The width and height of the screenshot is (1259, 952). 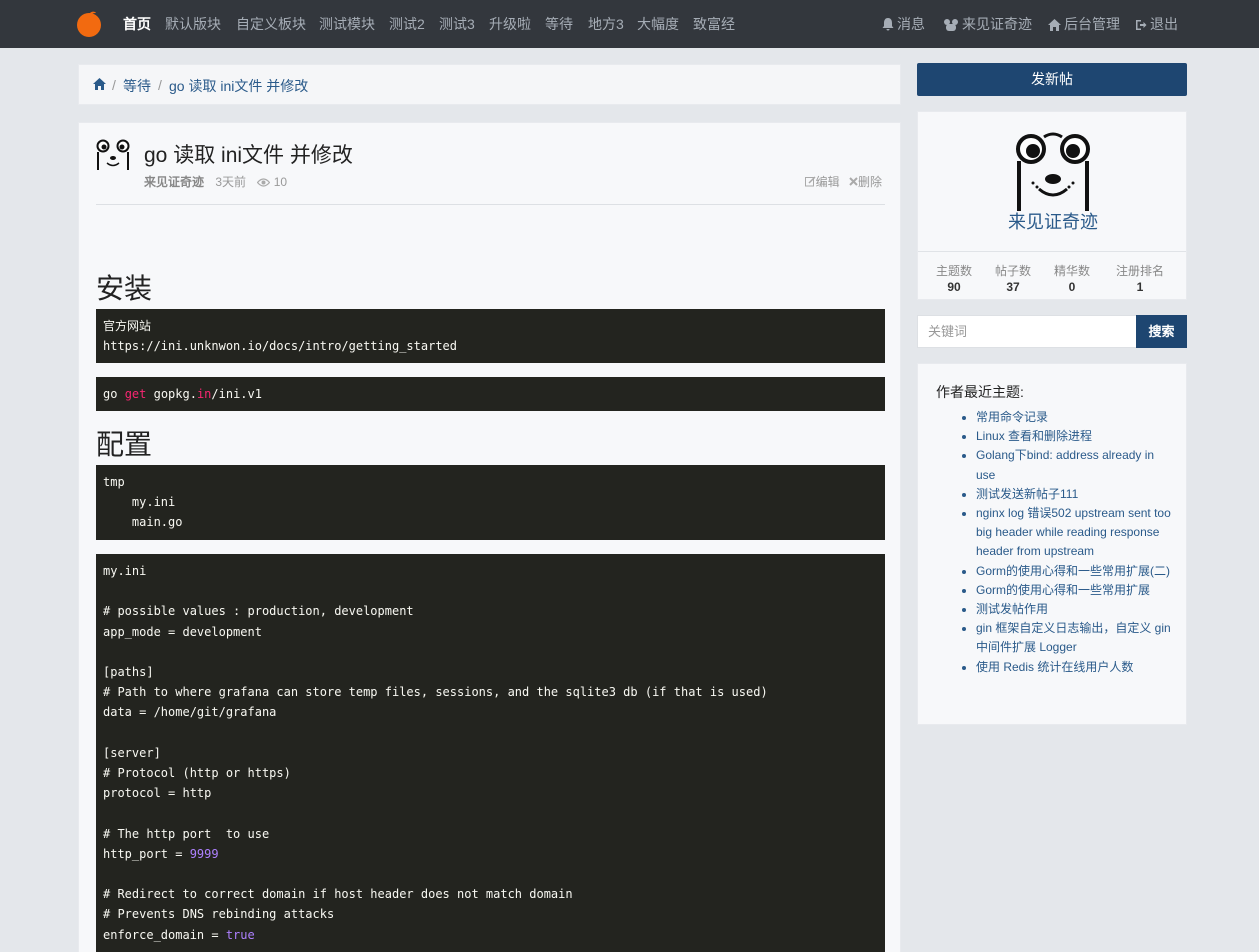 I want to click on stat-label: 注册排名, so click(x=1139, y=271).